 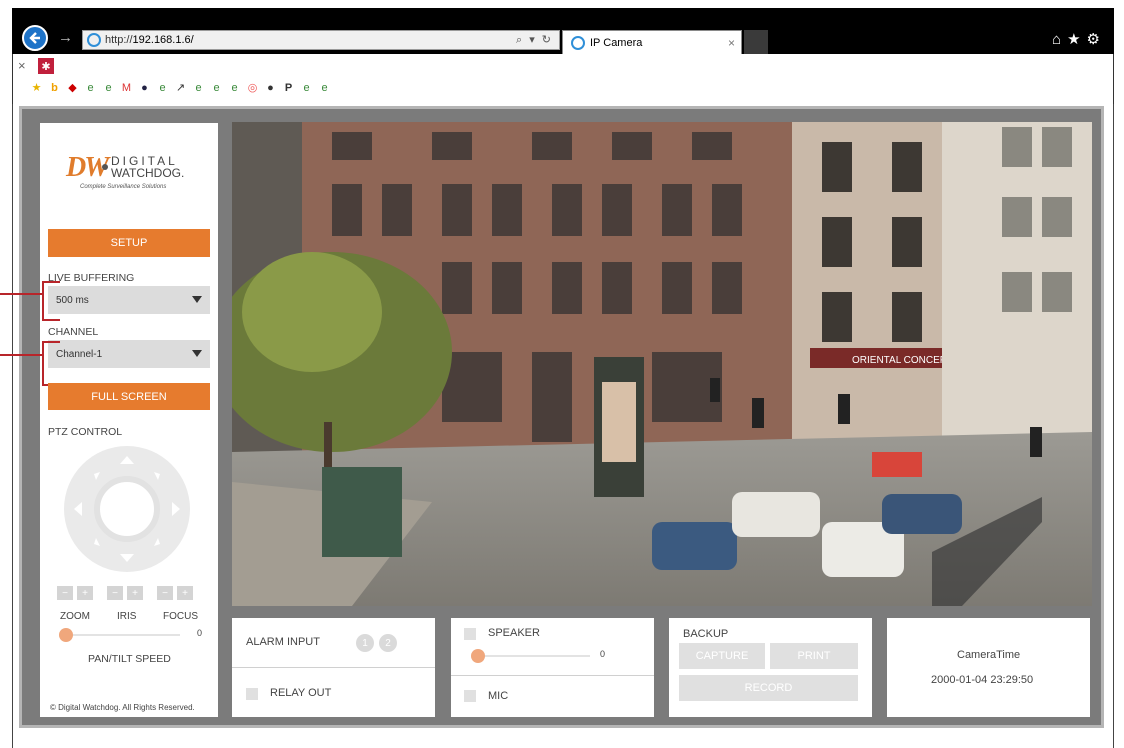 What do you see at coordinates (365, 643) in the screenshot?
I see `alarm-input-1: 1` at bounding box center [365, 643].